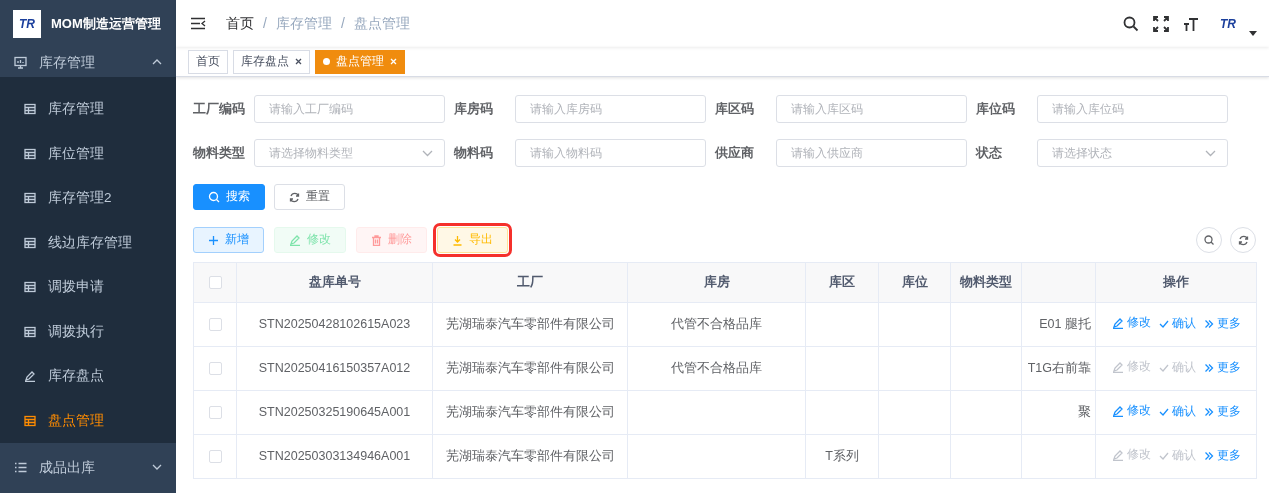 This screenshot has width=1269, height=493. I want to click on refresh-button, so click(1243, 240).